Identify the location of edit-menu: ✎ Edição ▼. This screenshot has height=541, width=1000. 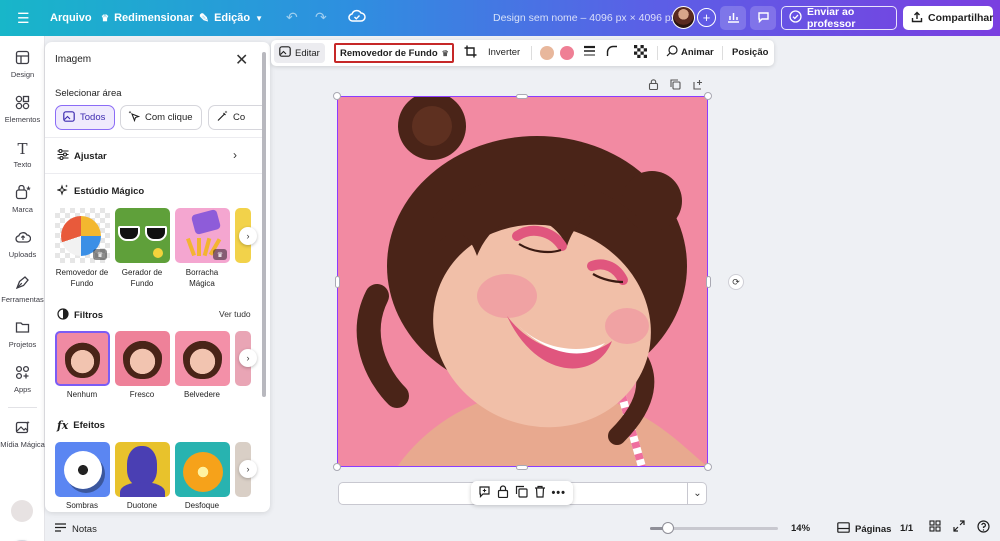
(231, 18).